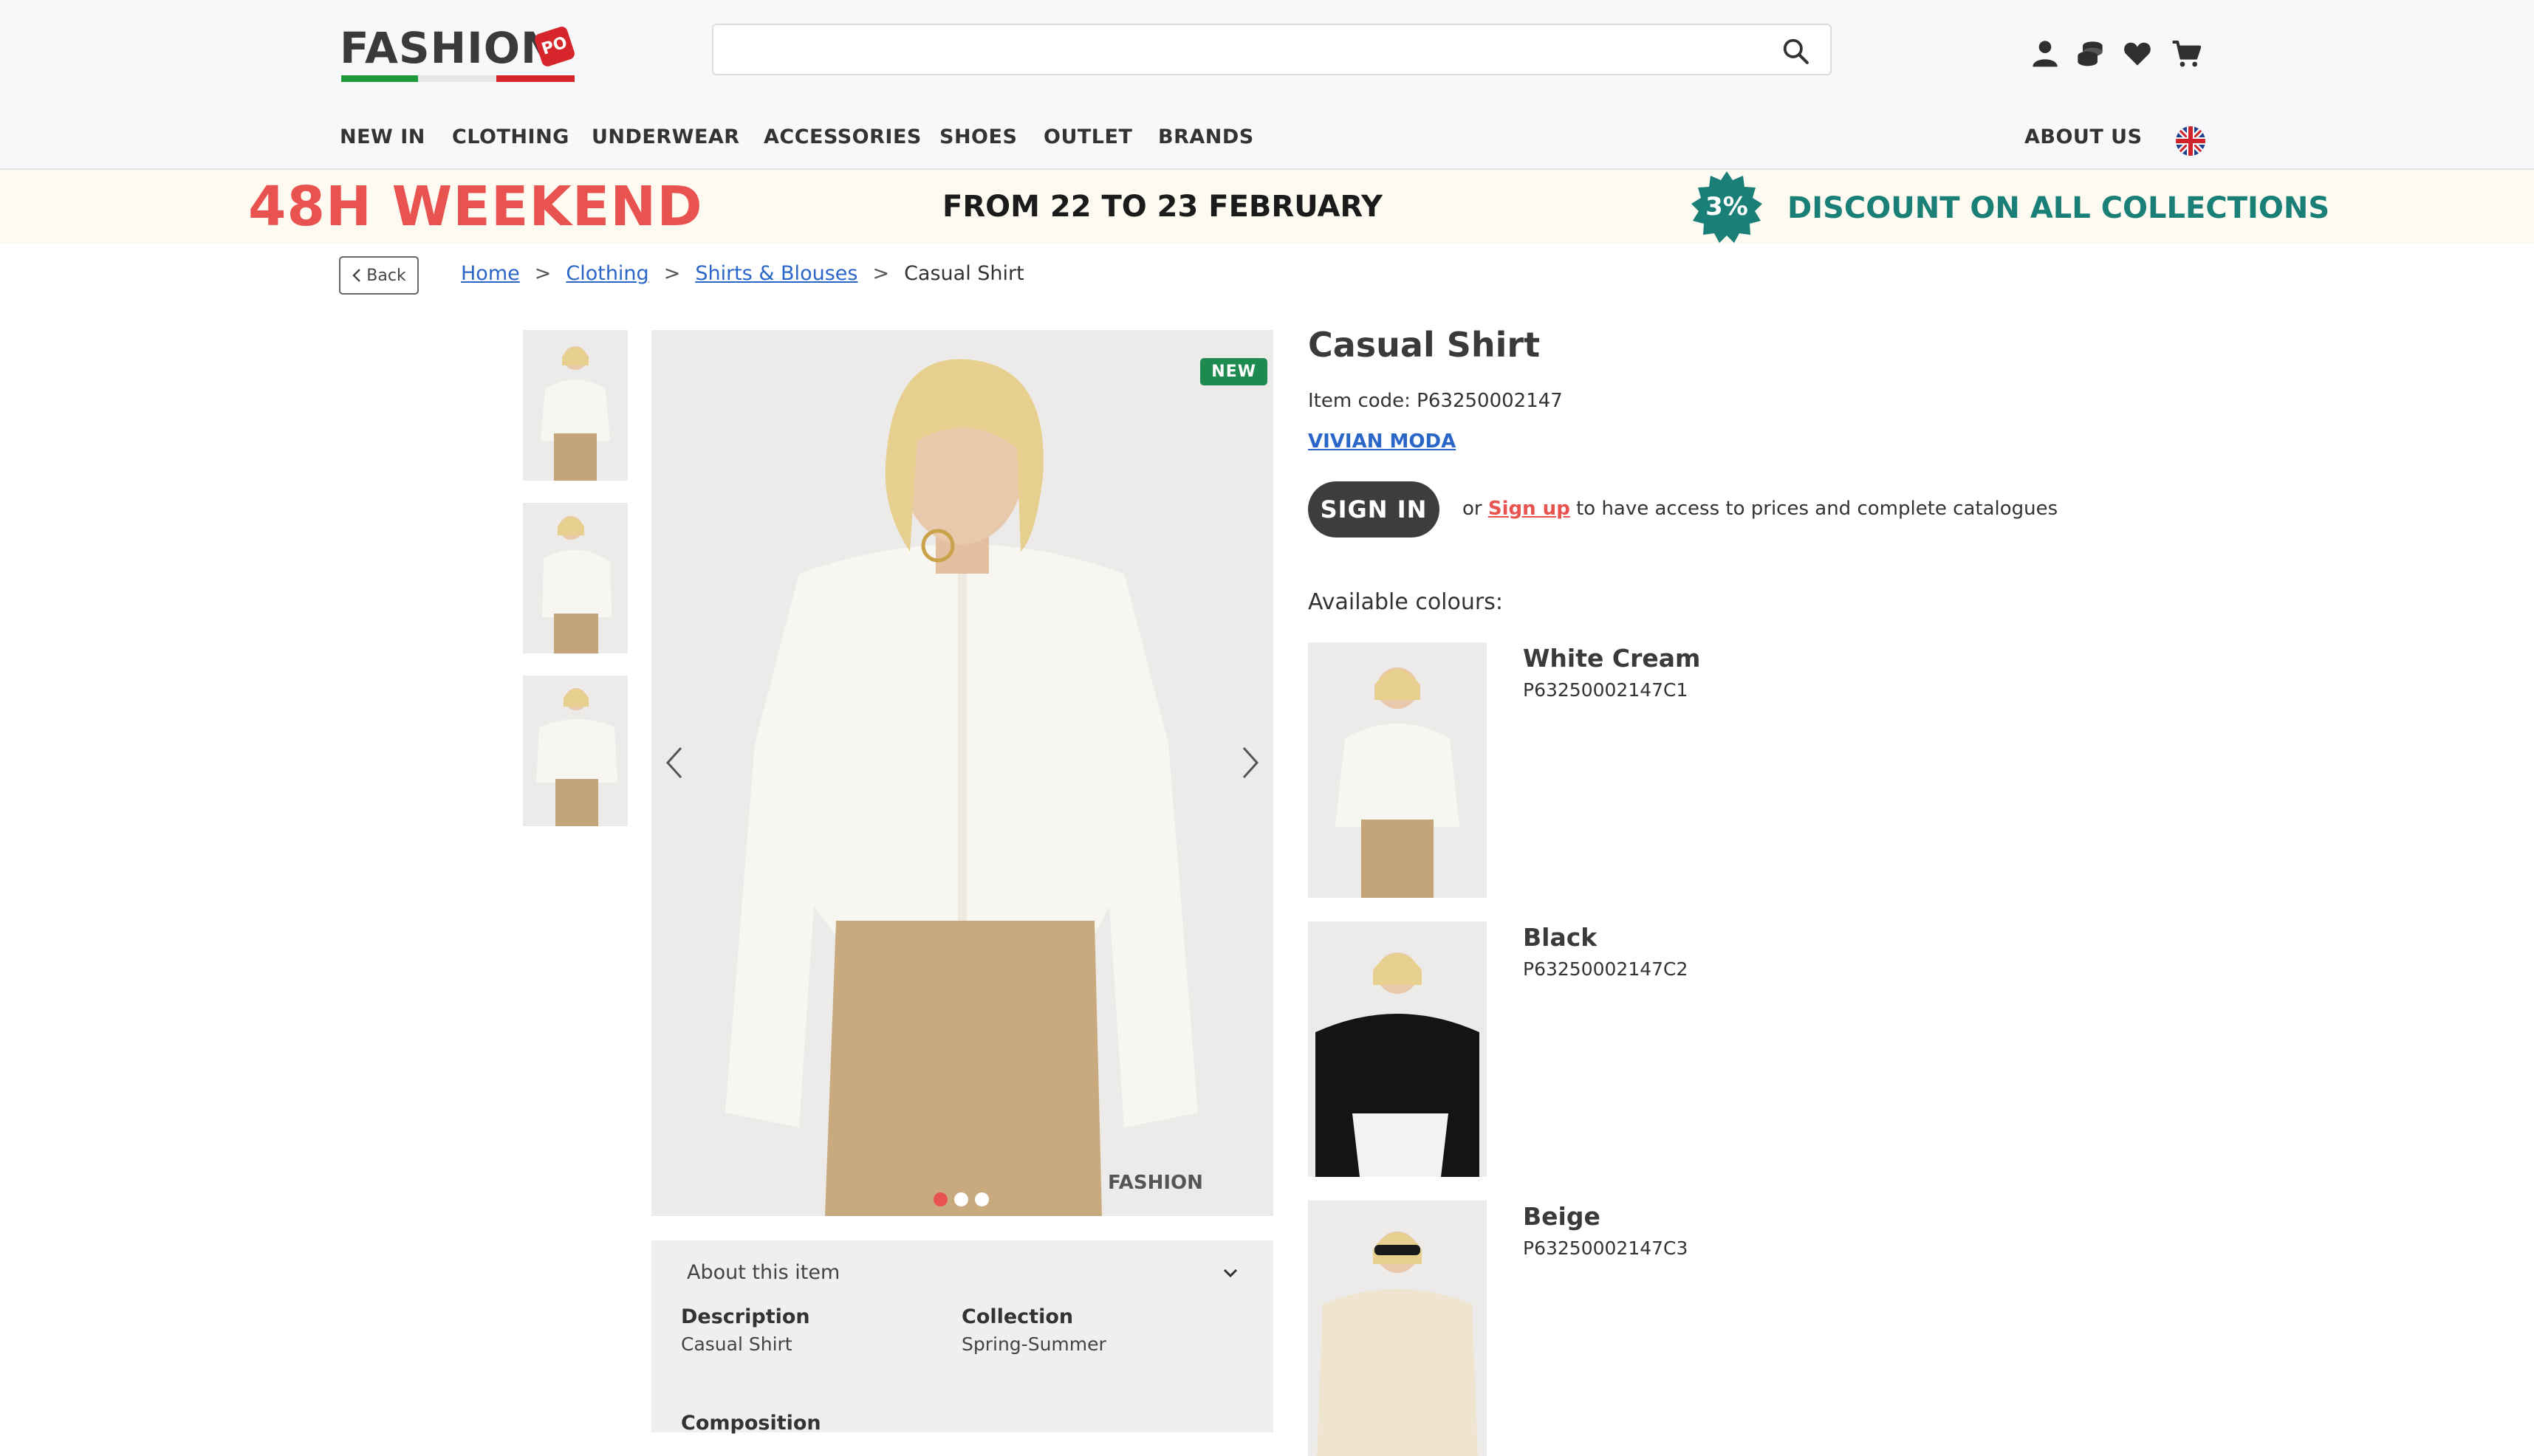 The image size is (2534, 1456). Describe the element at coordinates (1382, 442) in the screenshot. I see `brand-link: VIVIAN MODA` at that location.